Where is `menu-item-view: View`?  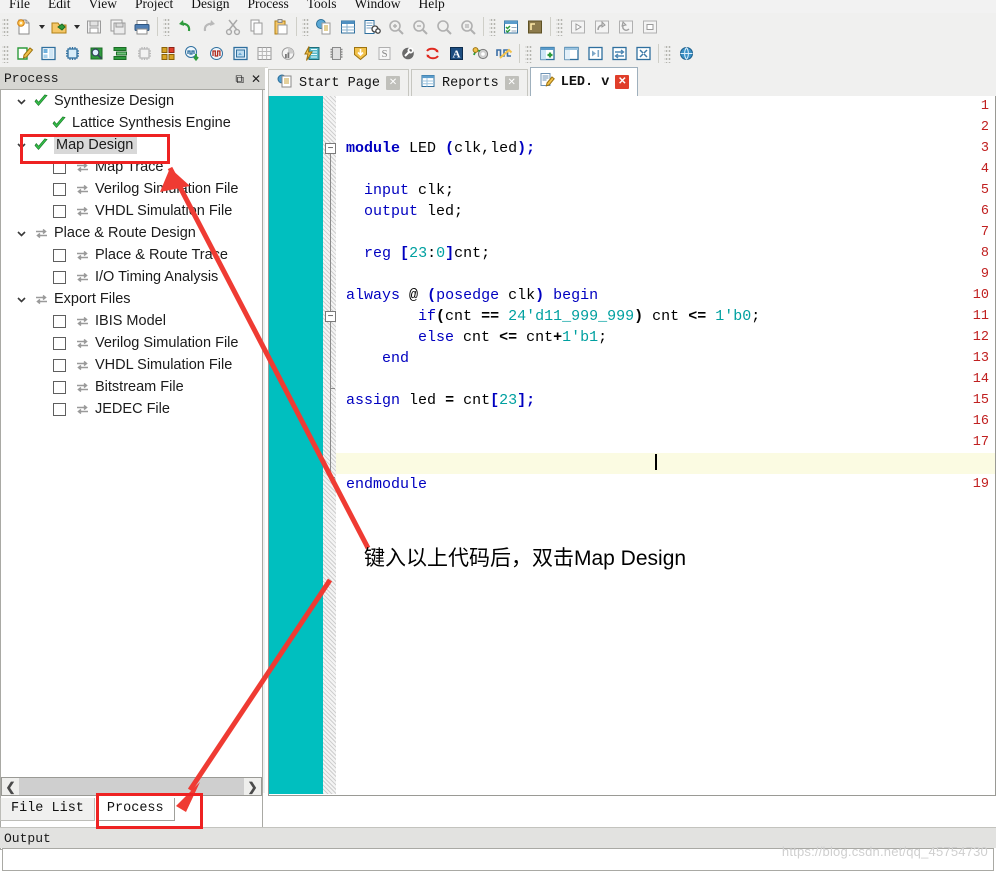 menu-item-view: View is located at coordinates (103, 6).